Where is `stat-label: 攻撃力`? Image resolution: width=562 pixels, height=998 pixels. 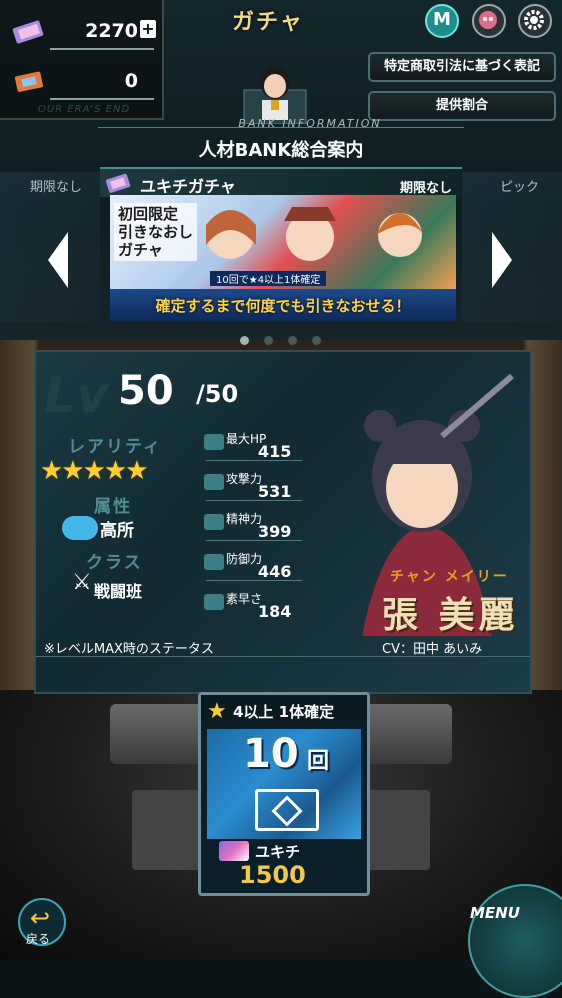 stat-label: 攻撃力 is located at coordinates (244, 479).